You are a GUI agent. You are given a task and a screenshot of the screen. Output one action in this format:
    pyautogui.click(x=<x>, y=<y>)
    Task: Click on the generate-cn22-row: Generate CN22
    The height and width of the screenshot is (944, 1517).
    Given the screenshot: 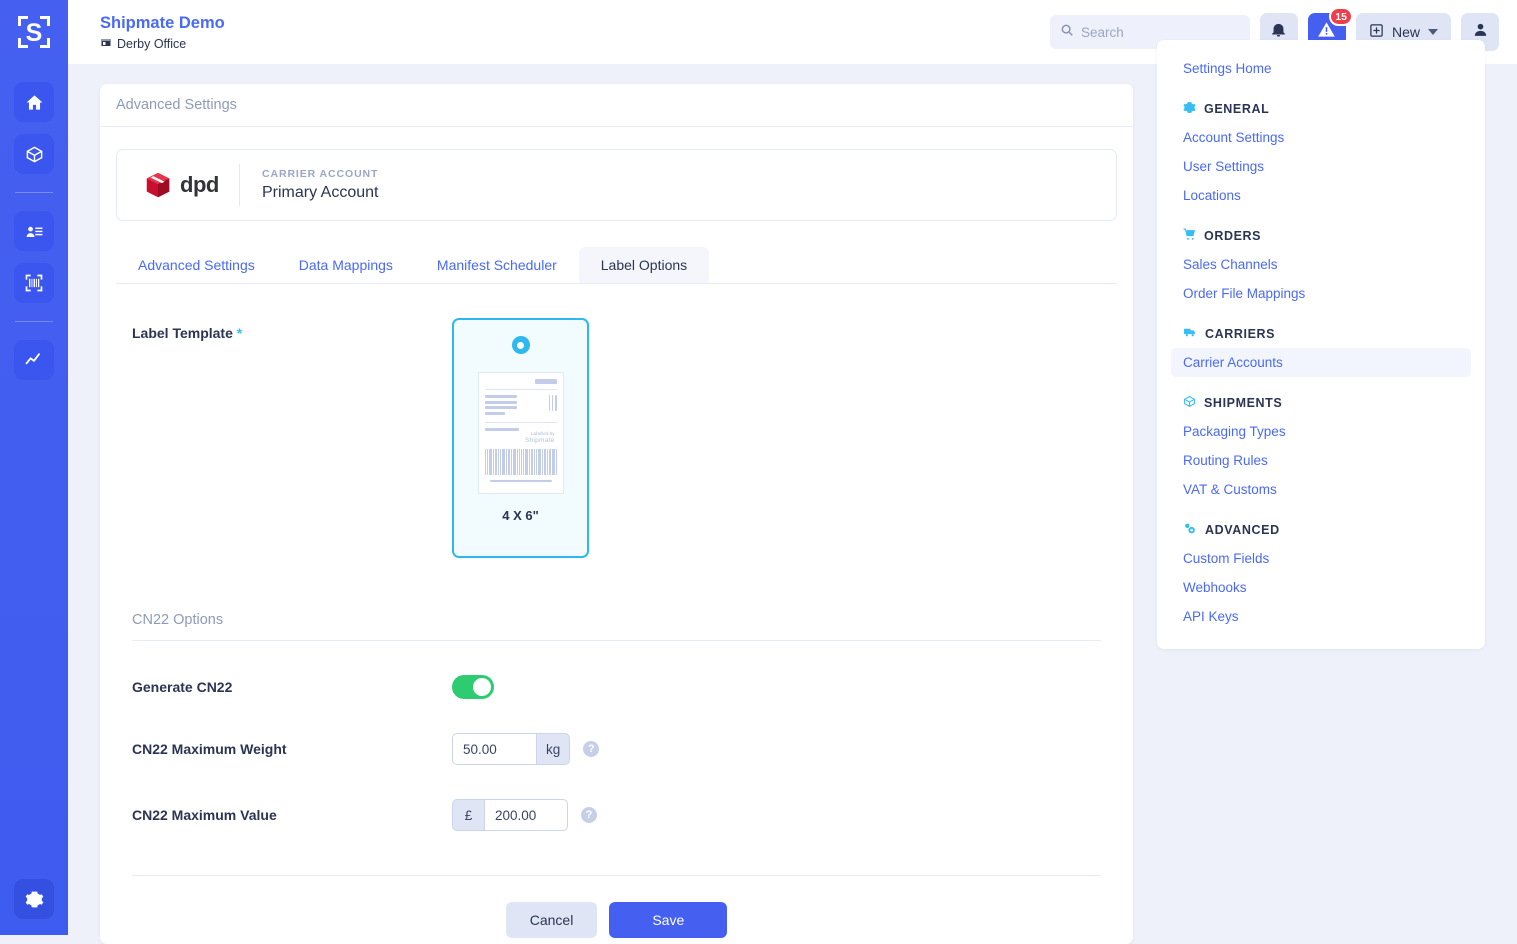 What is the action you would take?
    pyautogui.click(x=616, y=687)
    